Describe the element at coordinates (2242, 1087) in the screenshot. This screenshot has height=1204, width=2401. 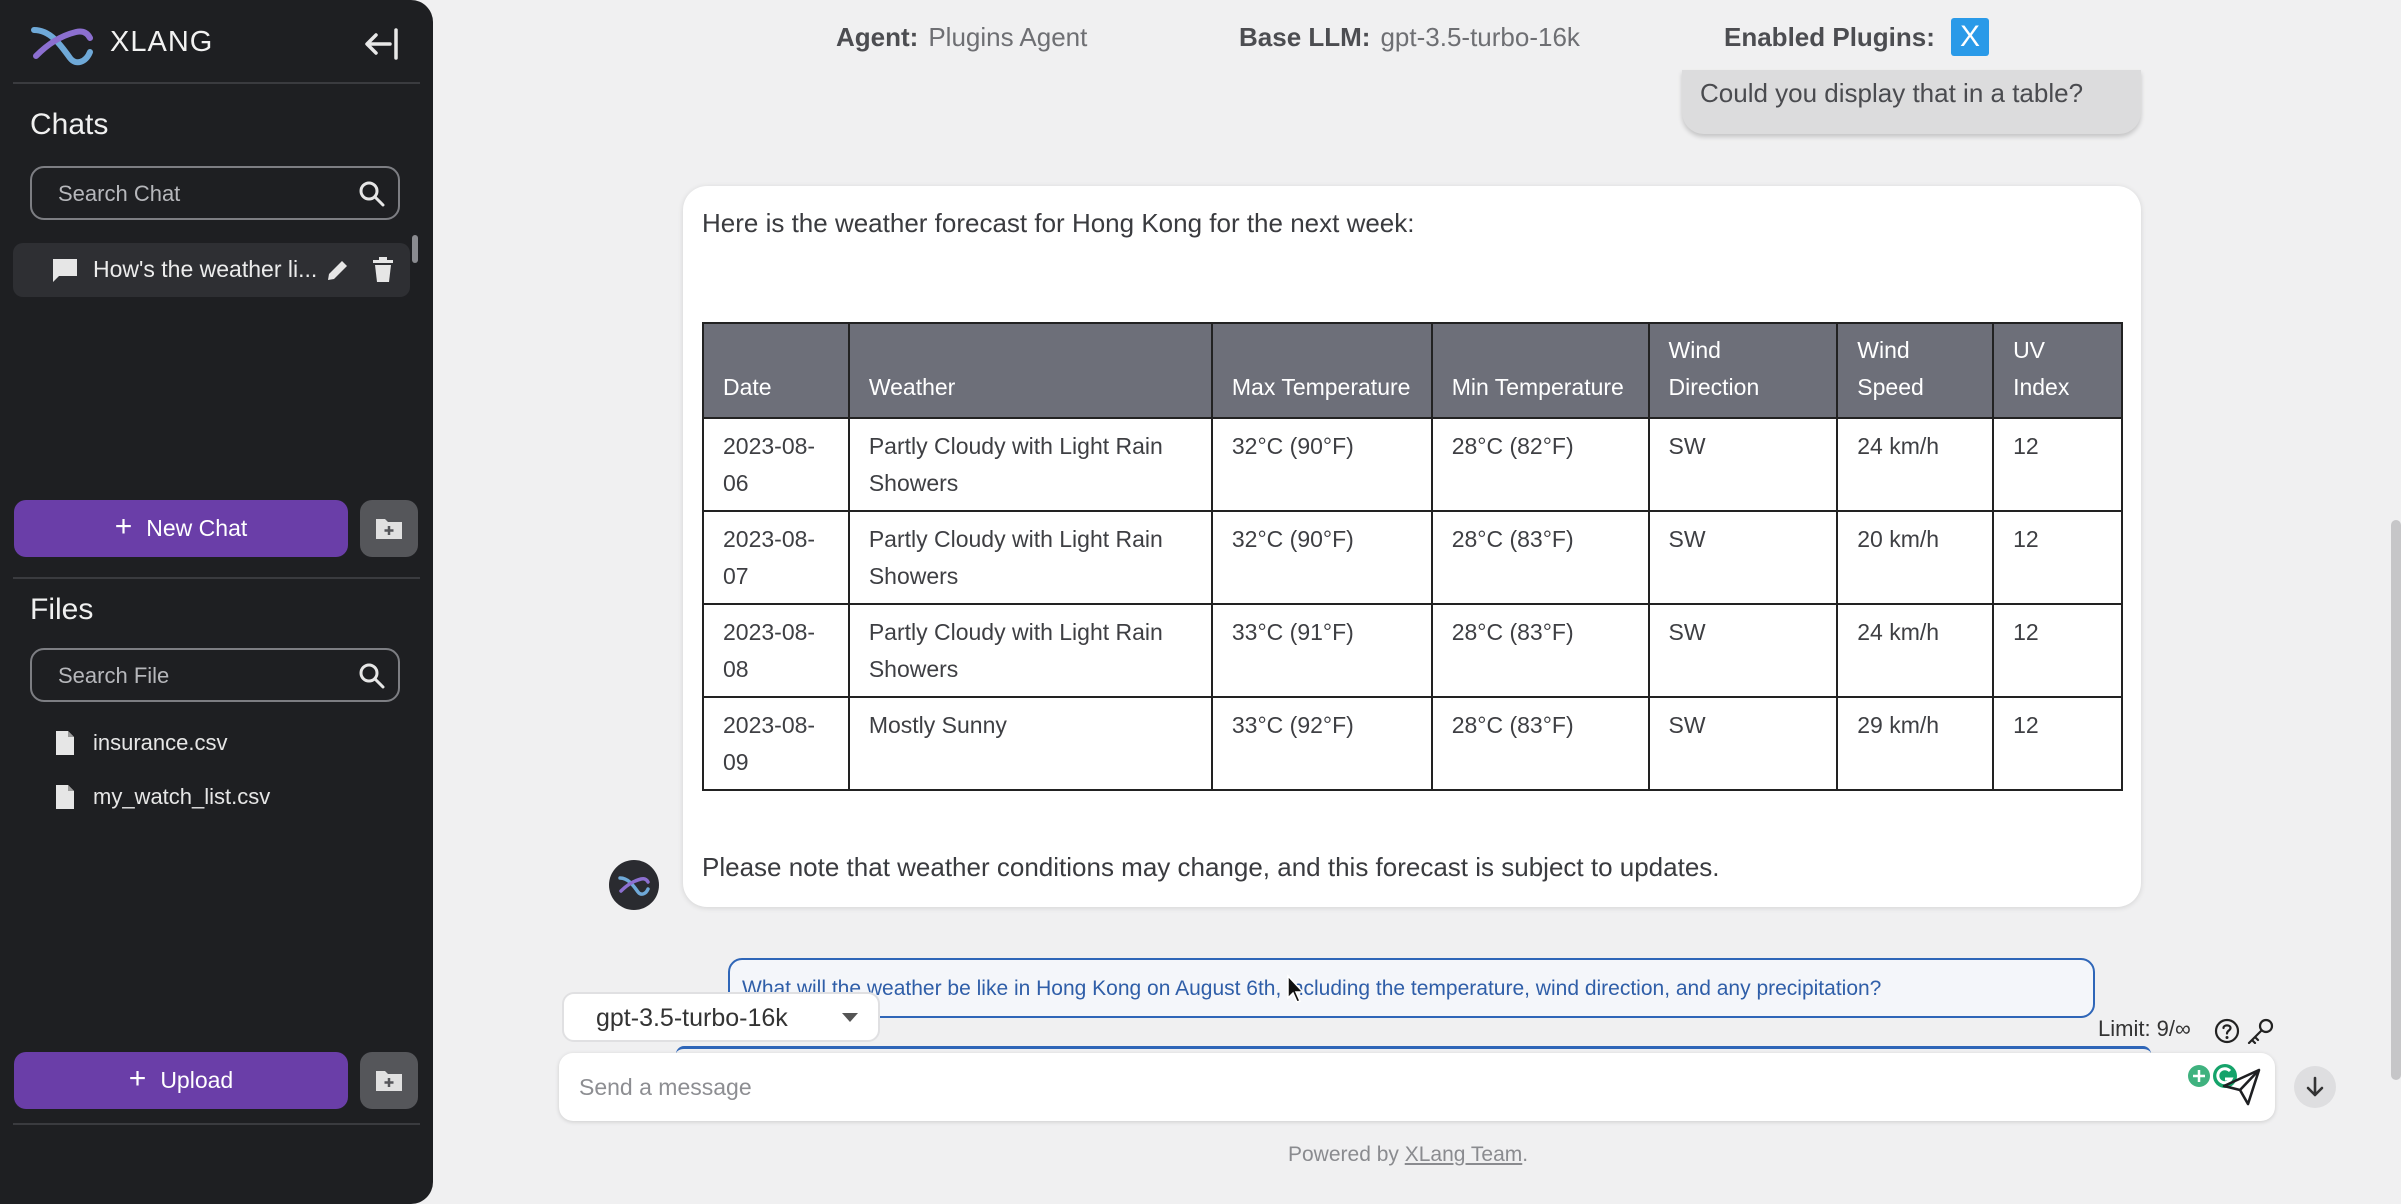
I see `send-icon` at that location.